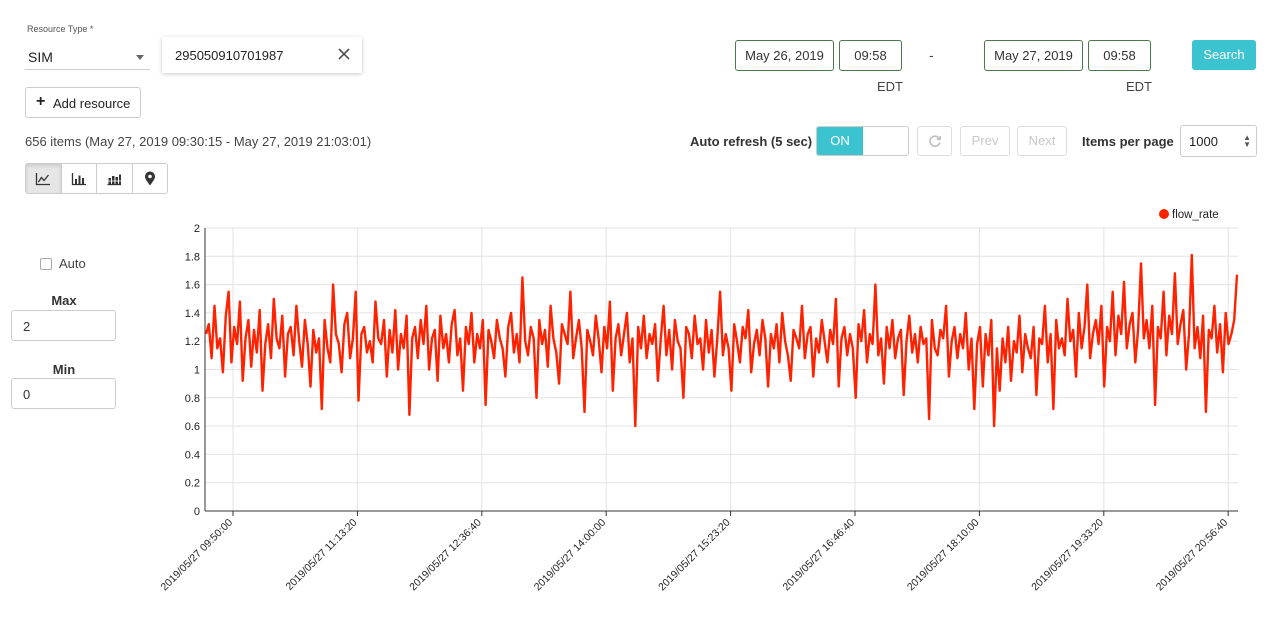  I want to click on items-per-page-select: 1000 ▲ ▼, so click(1218, 141).